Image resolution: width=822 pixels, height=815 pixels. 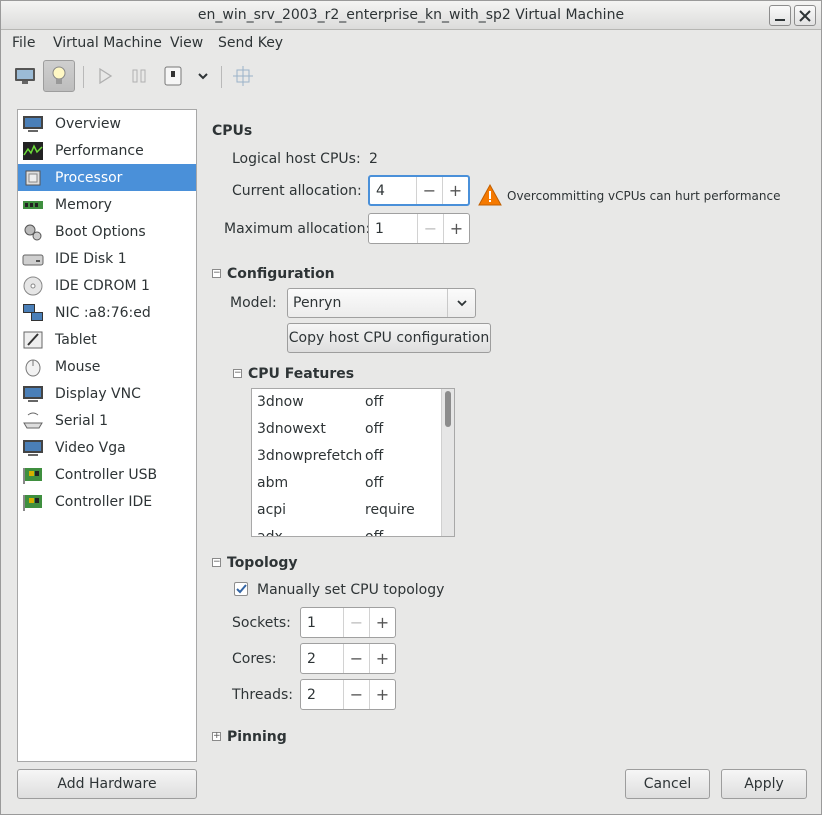 What do you see at coordinates (216, 273) in the screenshot?
I see `configuration-expander: −` at bounding box center [216, 273].